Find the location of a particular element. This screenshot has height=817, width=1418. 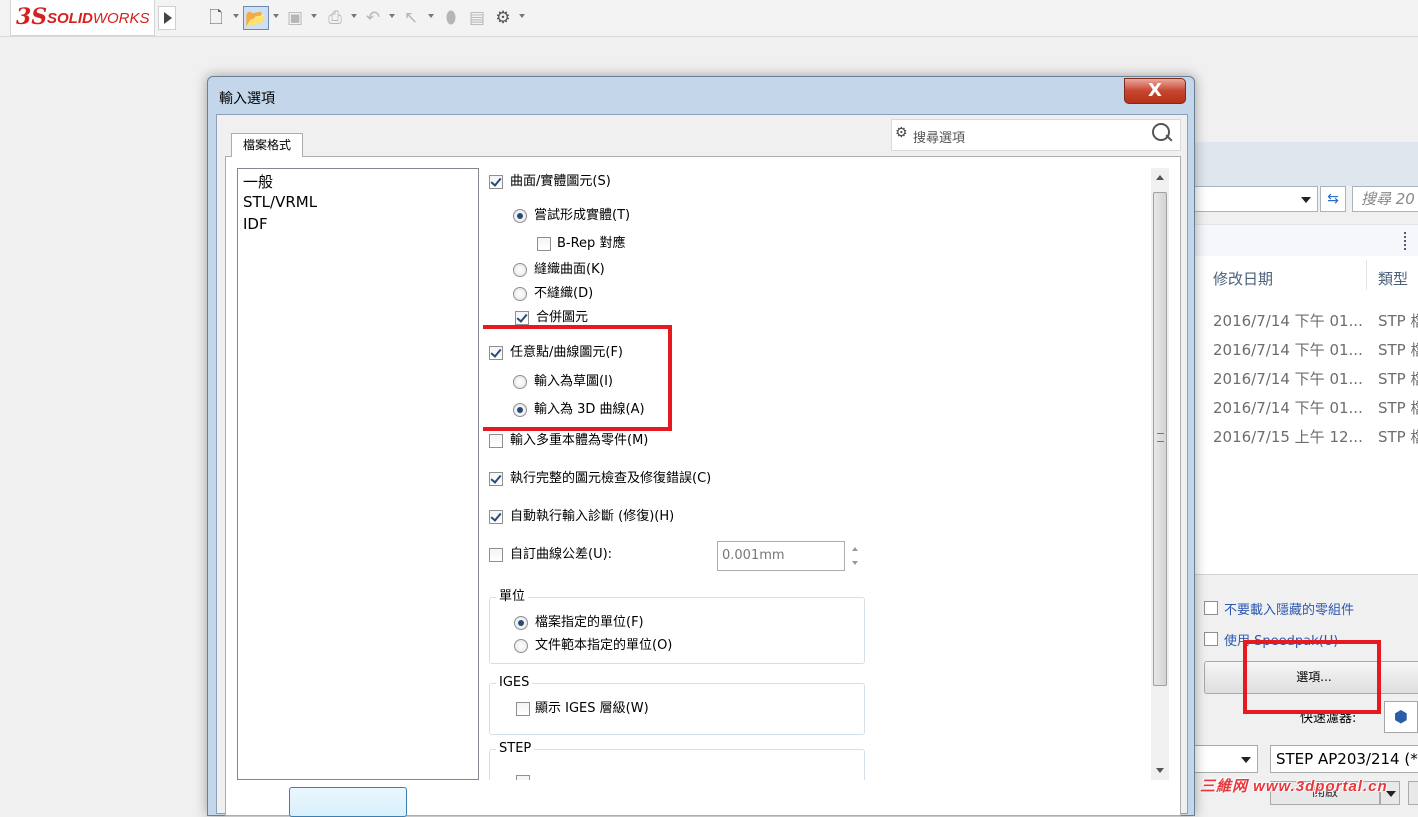

file-search-input: 搜尋 20 is located at coordinates (1385, 199).